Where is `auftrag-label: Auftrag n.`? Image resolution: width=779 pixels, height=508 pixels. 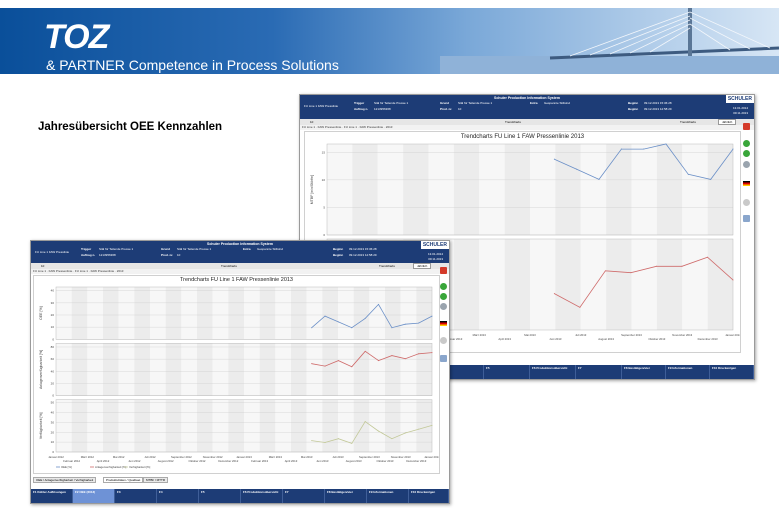 auftrag-label: Auftrag n. is located at coordinates (361, 109).